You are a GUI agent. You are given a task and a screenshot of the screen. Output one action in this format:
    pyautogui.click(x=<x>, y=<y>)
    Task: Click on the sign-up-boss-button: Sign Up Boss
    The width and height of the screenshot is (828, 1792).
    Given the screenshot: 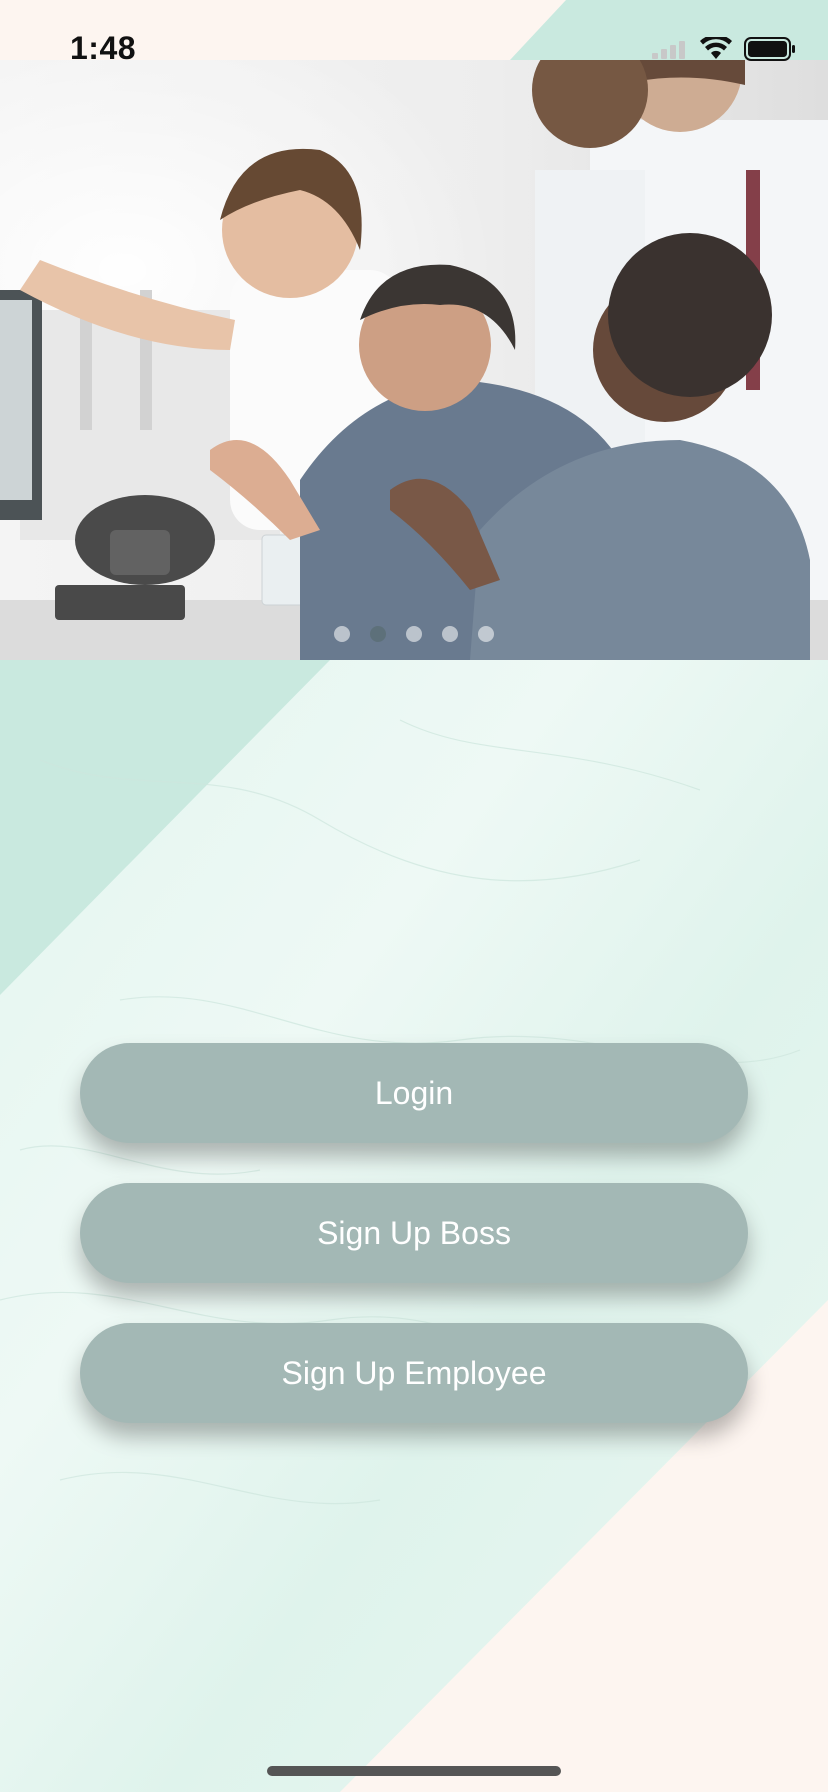 What is the action you would take?
    pyautogui.click(x=414, y=1233)
    